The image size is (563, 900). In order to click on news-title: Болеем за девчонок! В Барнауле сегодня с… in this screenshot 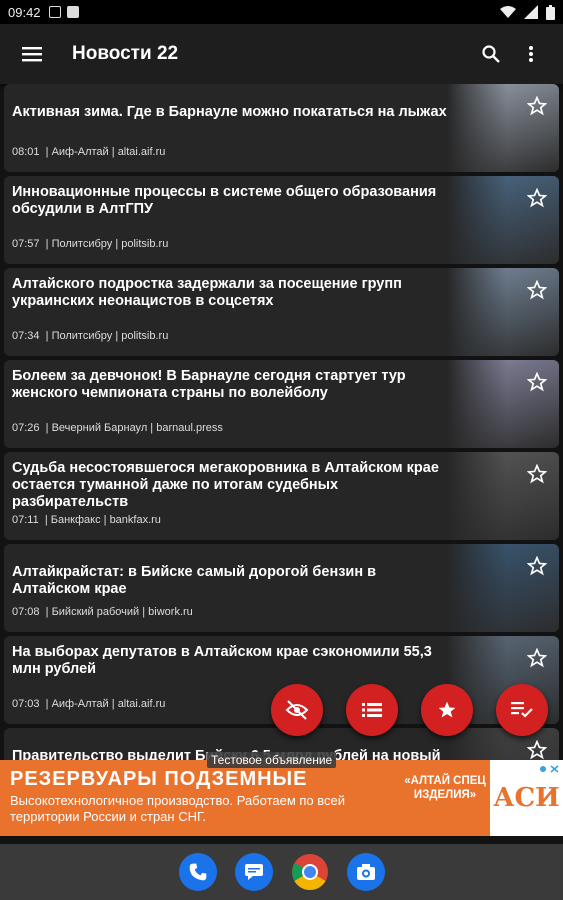, I will do `click(209, 384)`.